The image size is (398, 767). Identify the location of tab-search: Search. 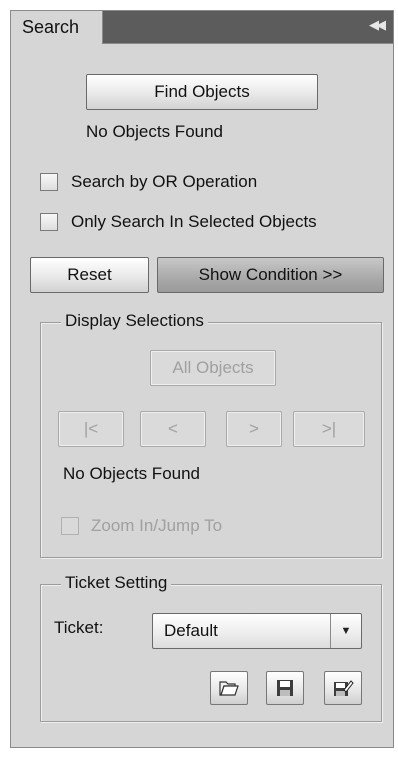
(57, 27).